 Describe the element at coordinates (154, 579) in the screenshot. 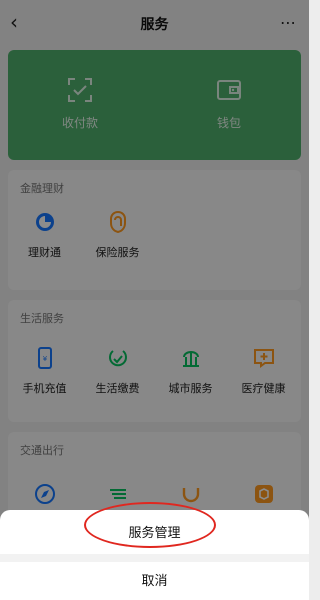

I see `cancel-button: 取消` at that location.